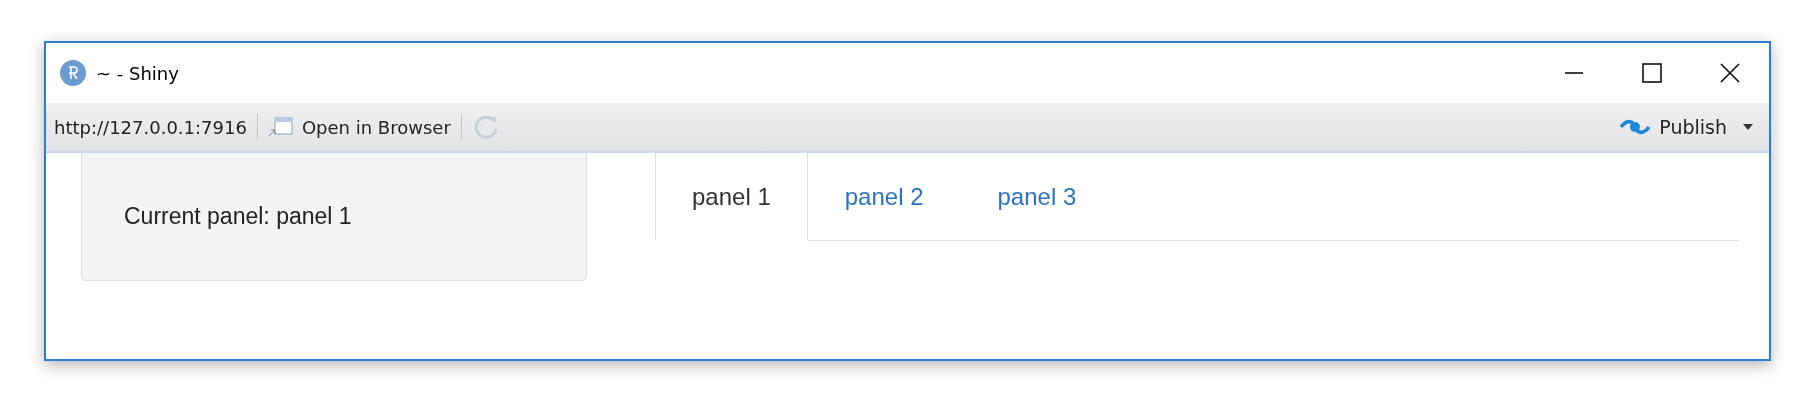  I want to click on url-text: http://127.0.0.1:7916, so click(150, 127).